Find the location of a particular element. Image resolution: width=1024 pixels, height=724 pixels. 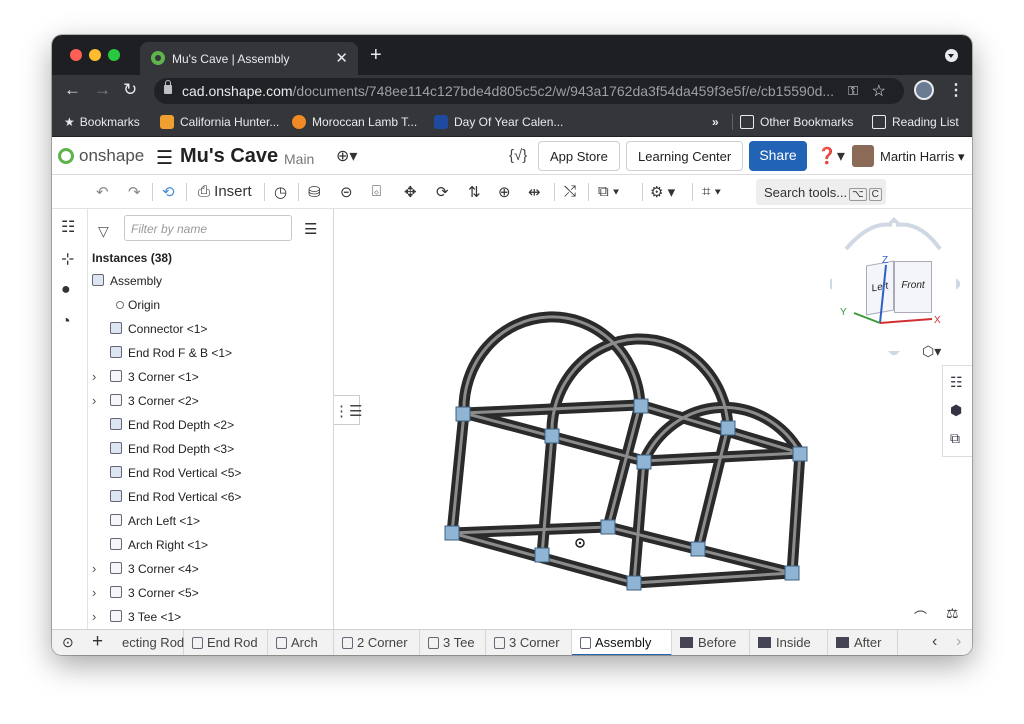

tab-3-corner: 3 Corner is located at coordinates (529, 642).